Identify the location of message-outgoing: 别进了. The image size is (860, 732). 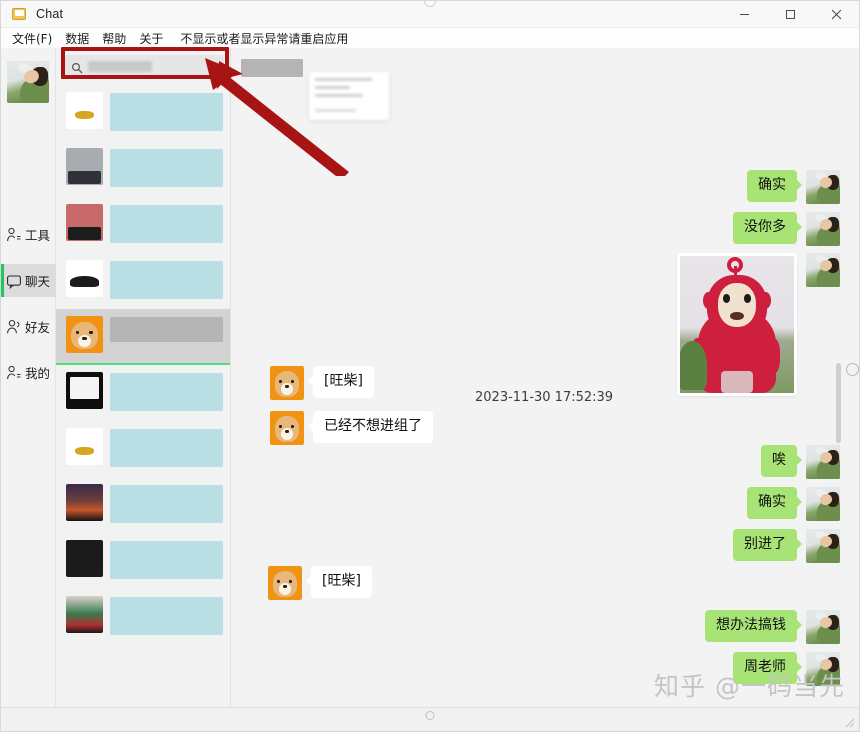
(786, 546).